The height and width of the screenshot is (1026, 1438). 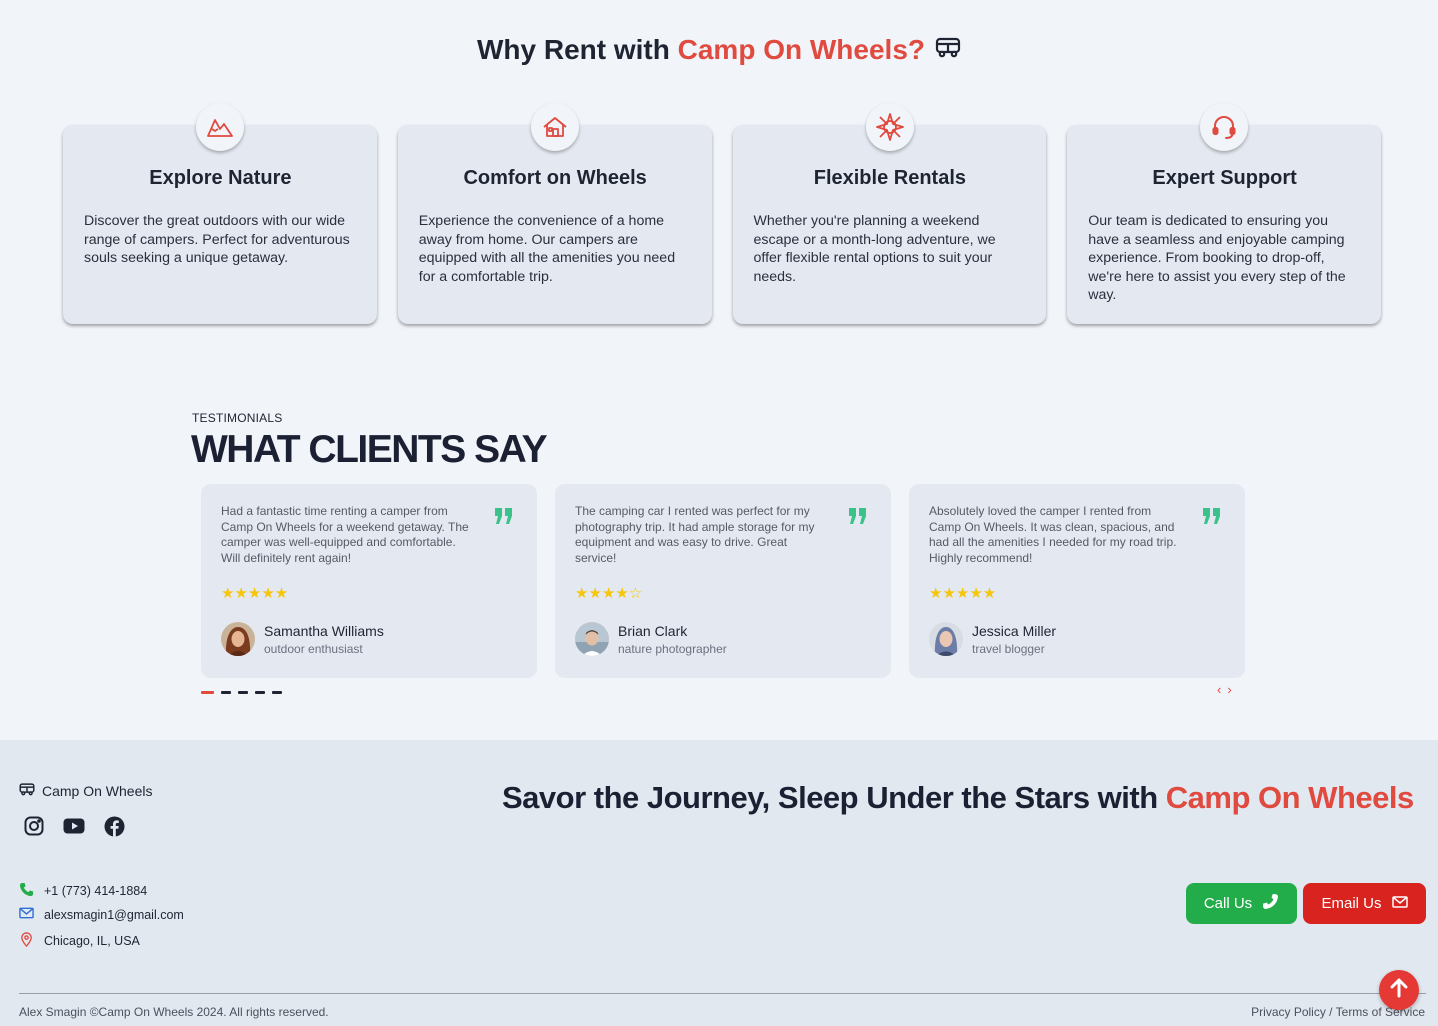 What do you see at coordinates (554, 127) in the screenshot?
I see `home-icon` at bounding box center [554, 127].